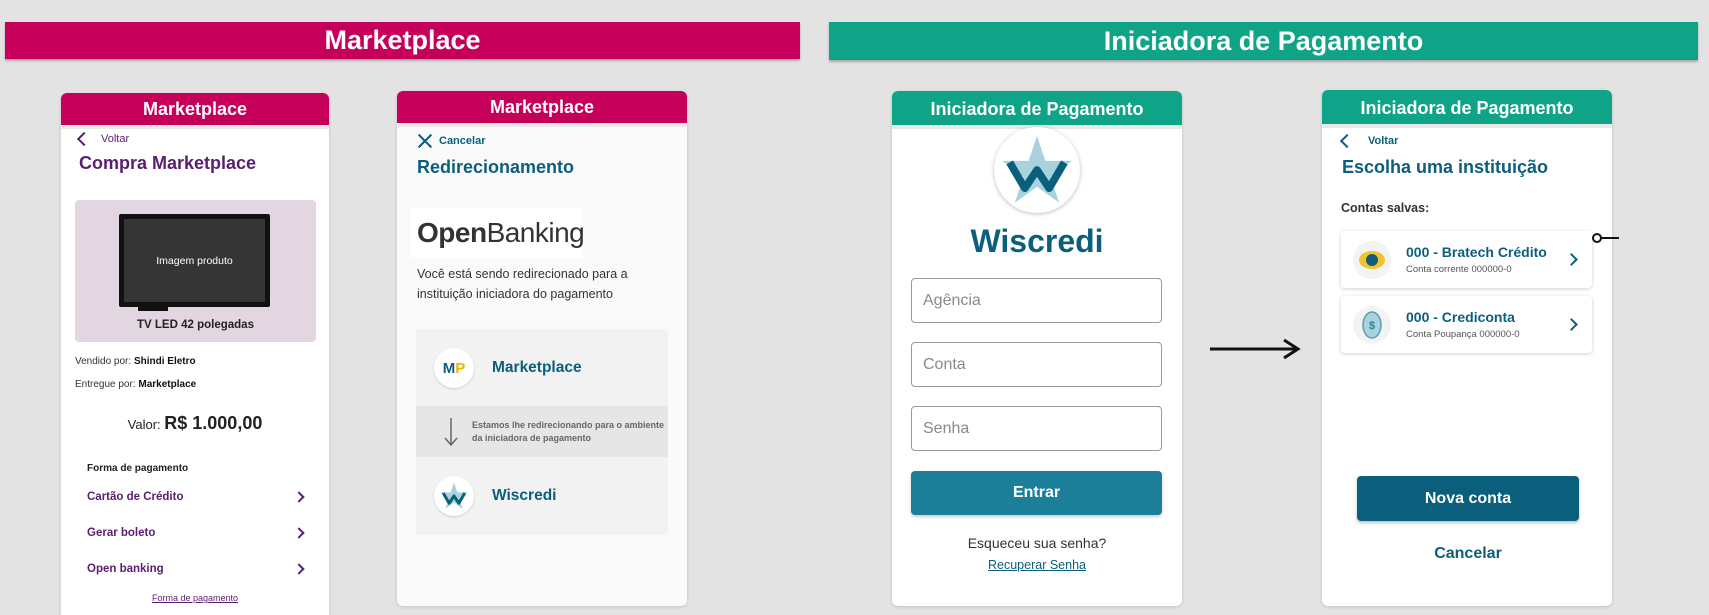 The height and width of the screenshot is (615, 1709). I want to click on purchase-screen-header: Marketplace, so click(195, 109).